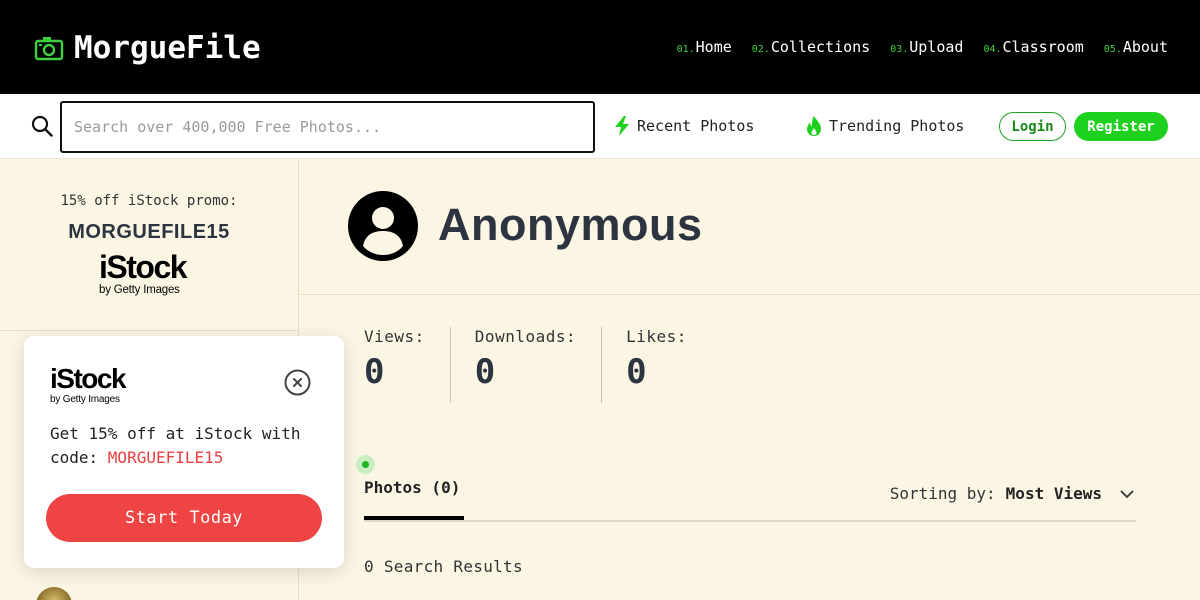 The image size is (1200, 600). What do you see at coordinates (49, 49) in the screenshot?
I see `camera-icon` at bounding box center [49, 49].